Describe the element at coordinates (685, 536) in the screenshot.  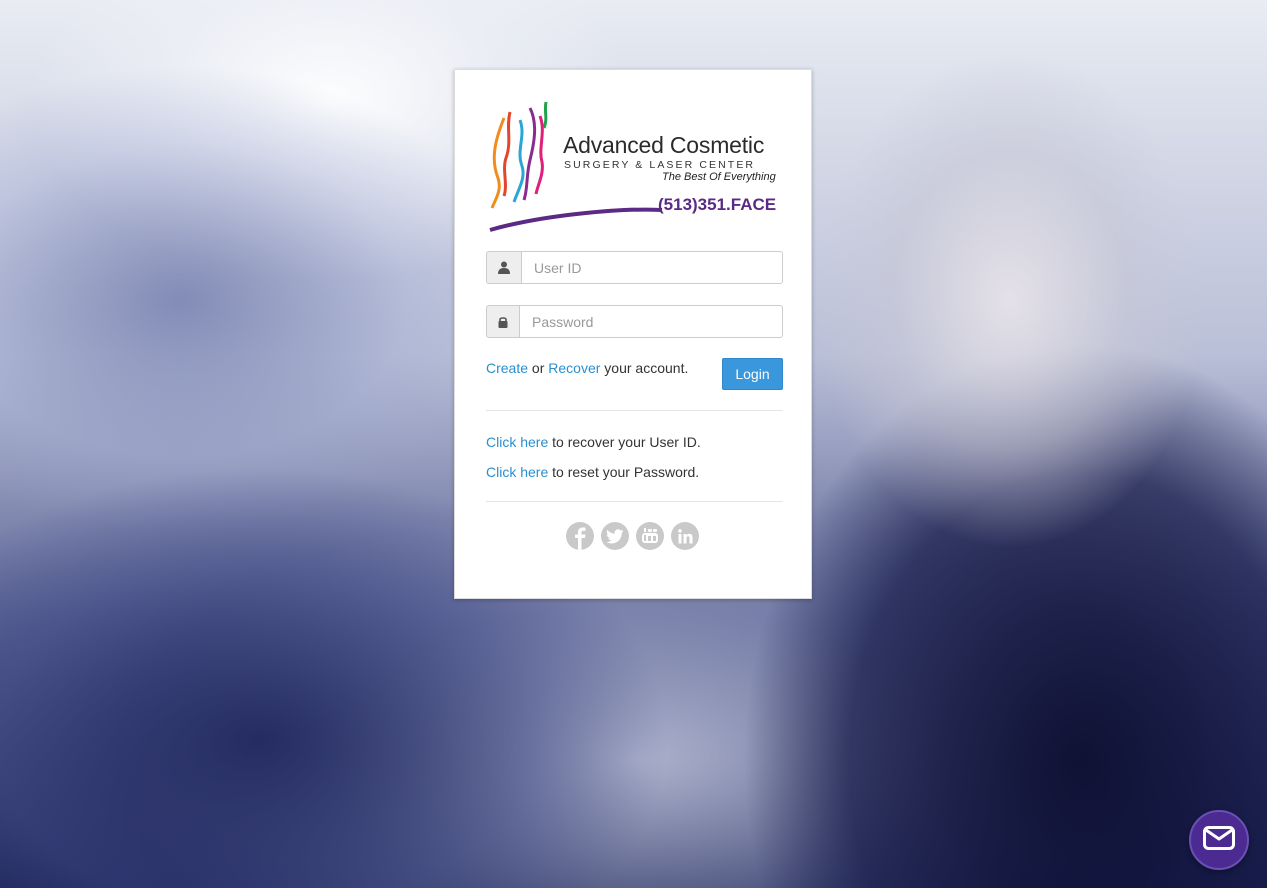
I see `linkedin-icon` at that location.